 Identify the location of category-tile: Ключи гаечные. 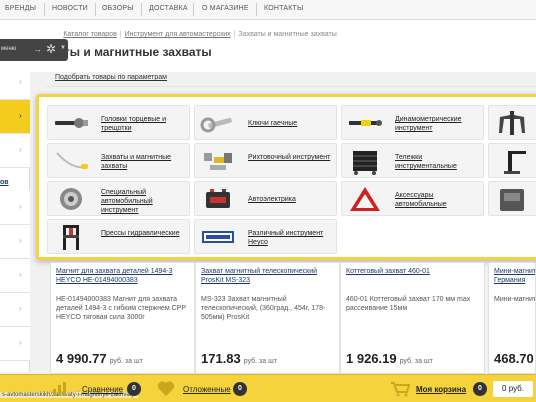
(265, 122).